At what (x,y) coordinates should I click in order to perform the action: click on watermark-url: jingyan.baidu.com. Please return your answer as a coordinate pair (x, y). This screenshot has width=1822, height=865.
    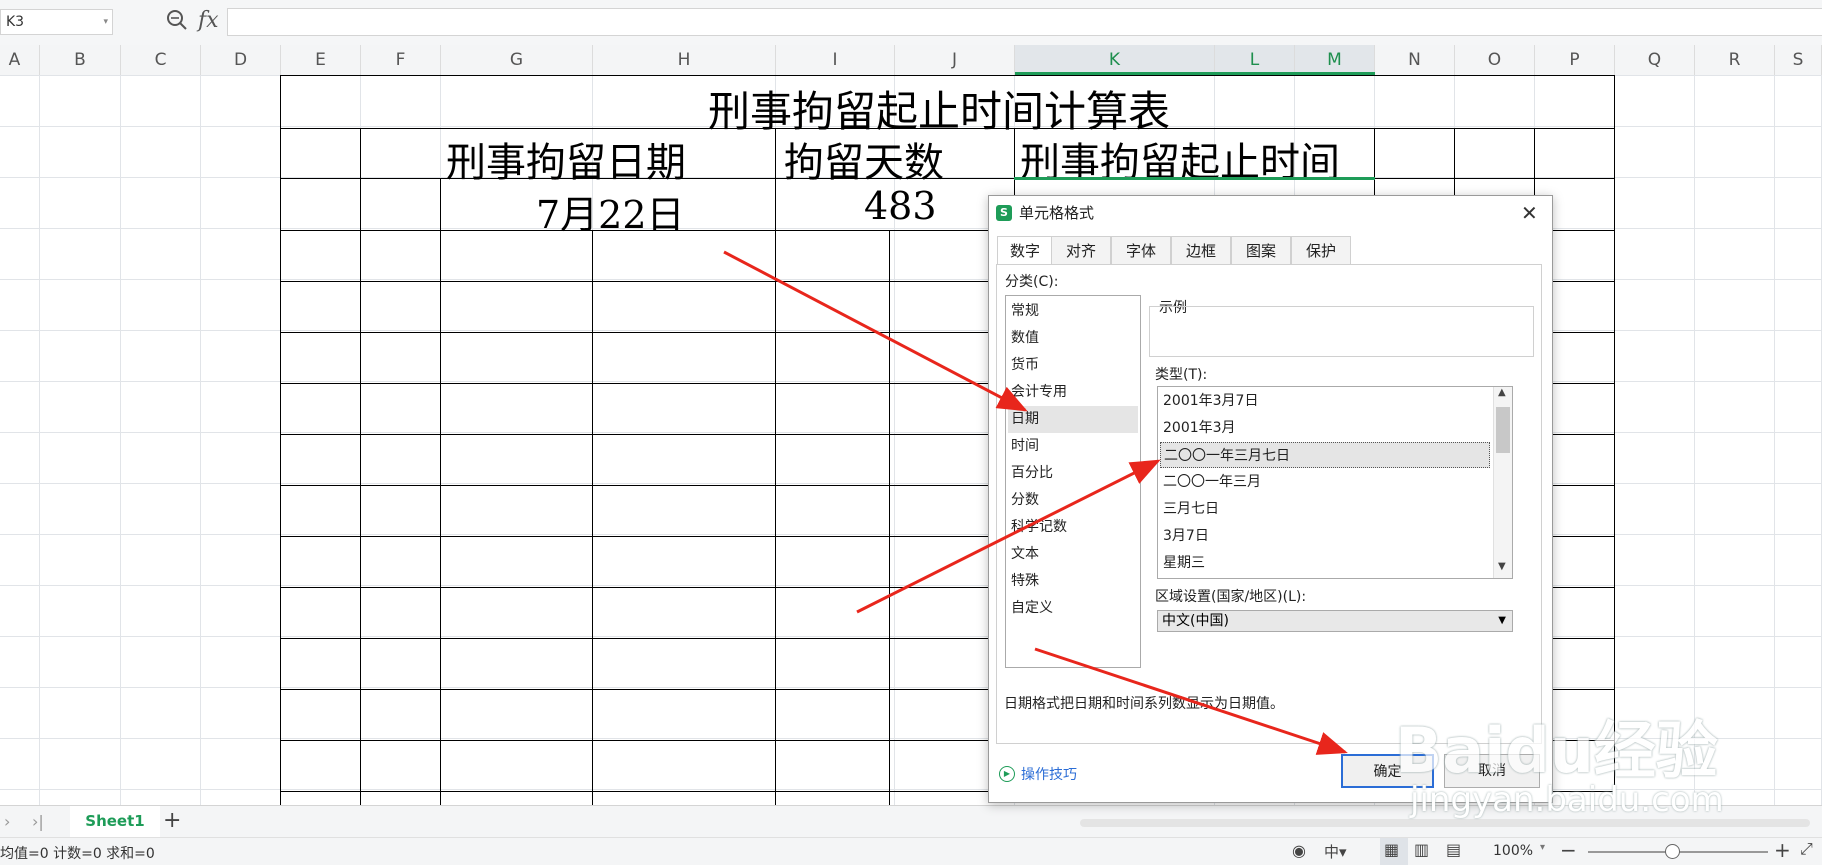
    Looking at the image, I should click on (1567, 800).